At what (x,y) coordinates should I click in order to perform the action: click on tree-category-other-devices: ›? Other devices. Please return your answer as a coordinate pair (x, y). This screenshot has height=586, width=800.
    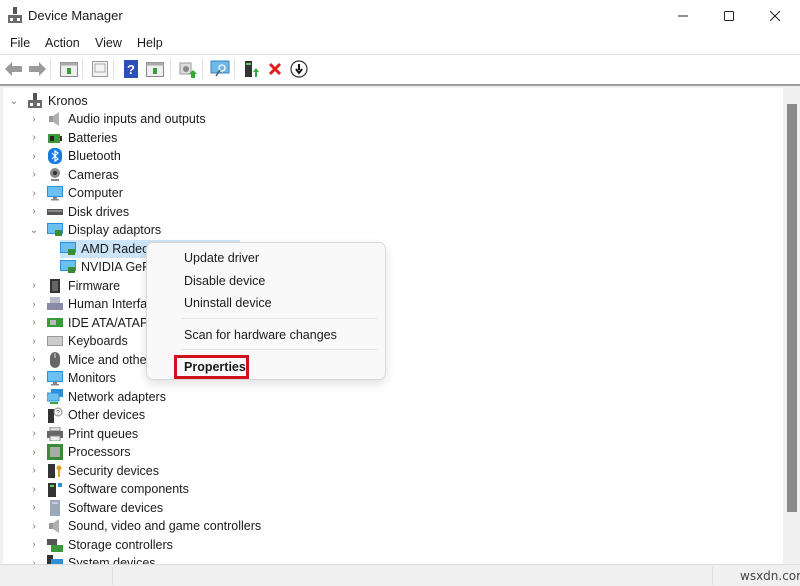
    Looking at the image, I should click on (87, 415).